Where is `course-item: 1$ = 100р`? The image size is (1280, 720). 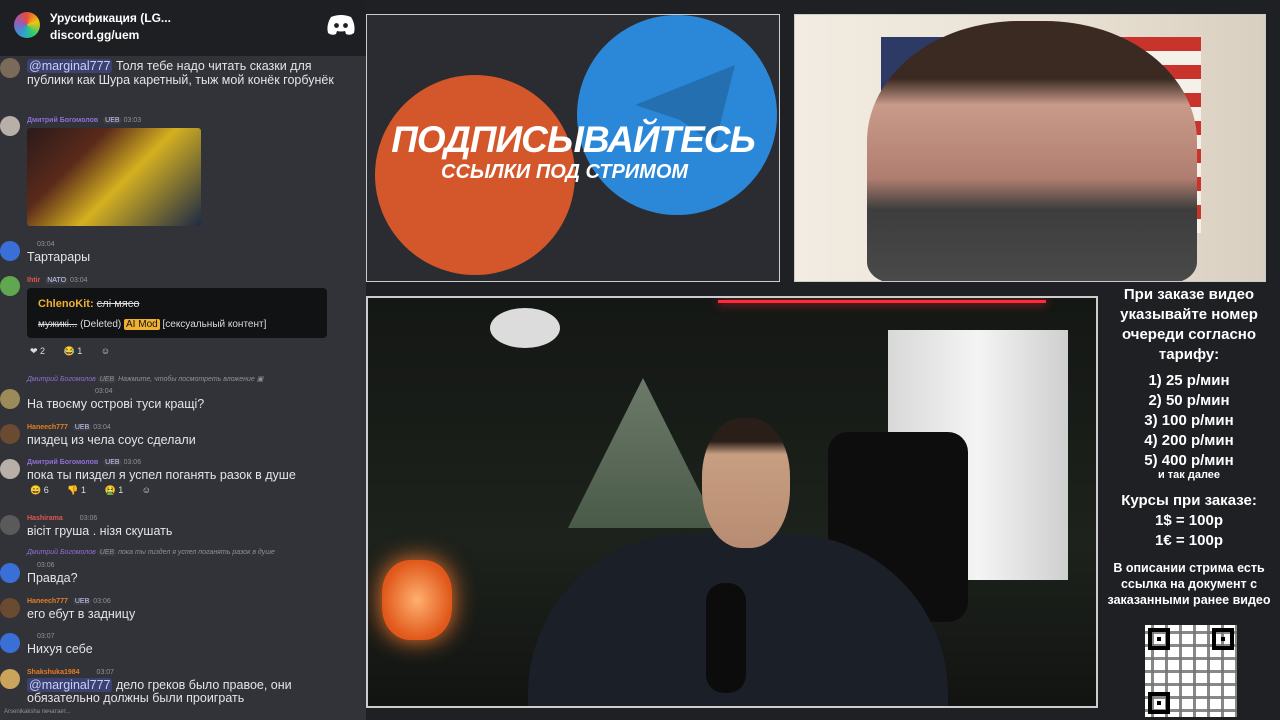 course-item: 1$ = 100р is located at coordinates (1189, 520).